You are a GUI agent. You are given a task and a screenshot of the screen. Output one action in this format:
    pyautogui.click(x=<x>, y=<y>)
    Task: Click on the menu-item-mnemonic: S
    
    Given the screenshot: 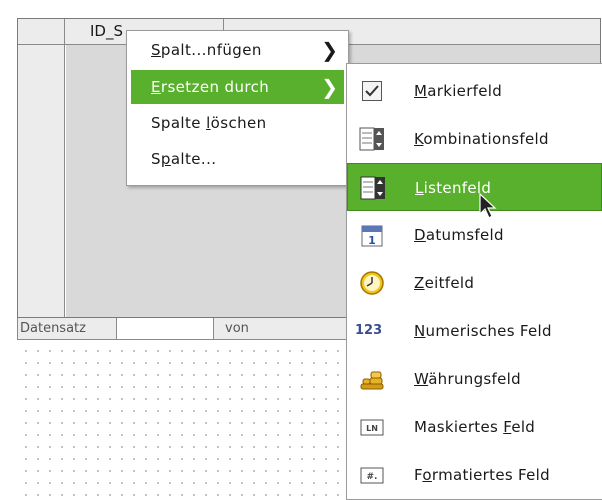 What is the action you would take?
    pyautogui.click(x=156, y=50)
    